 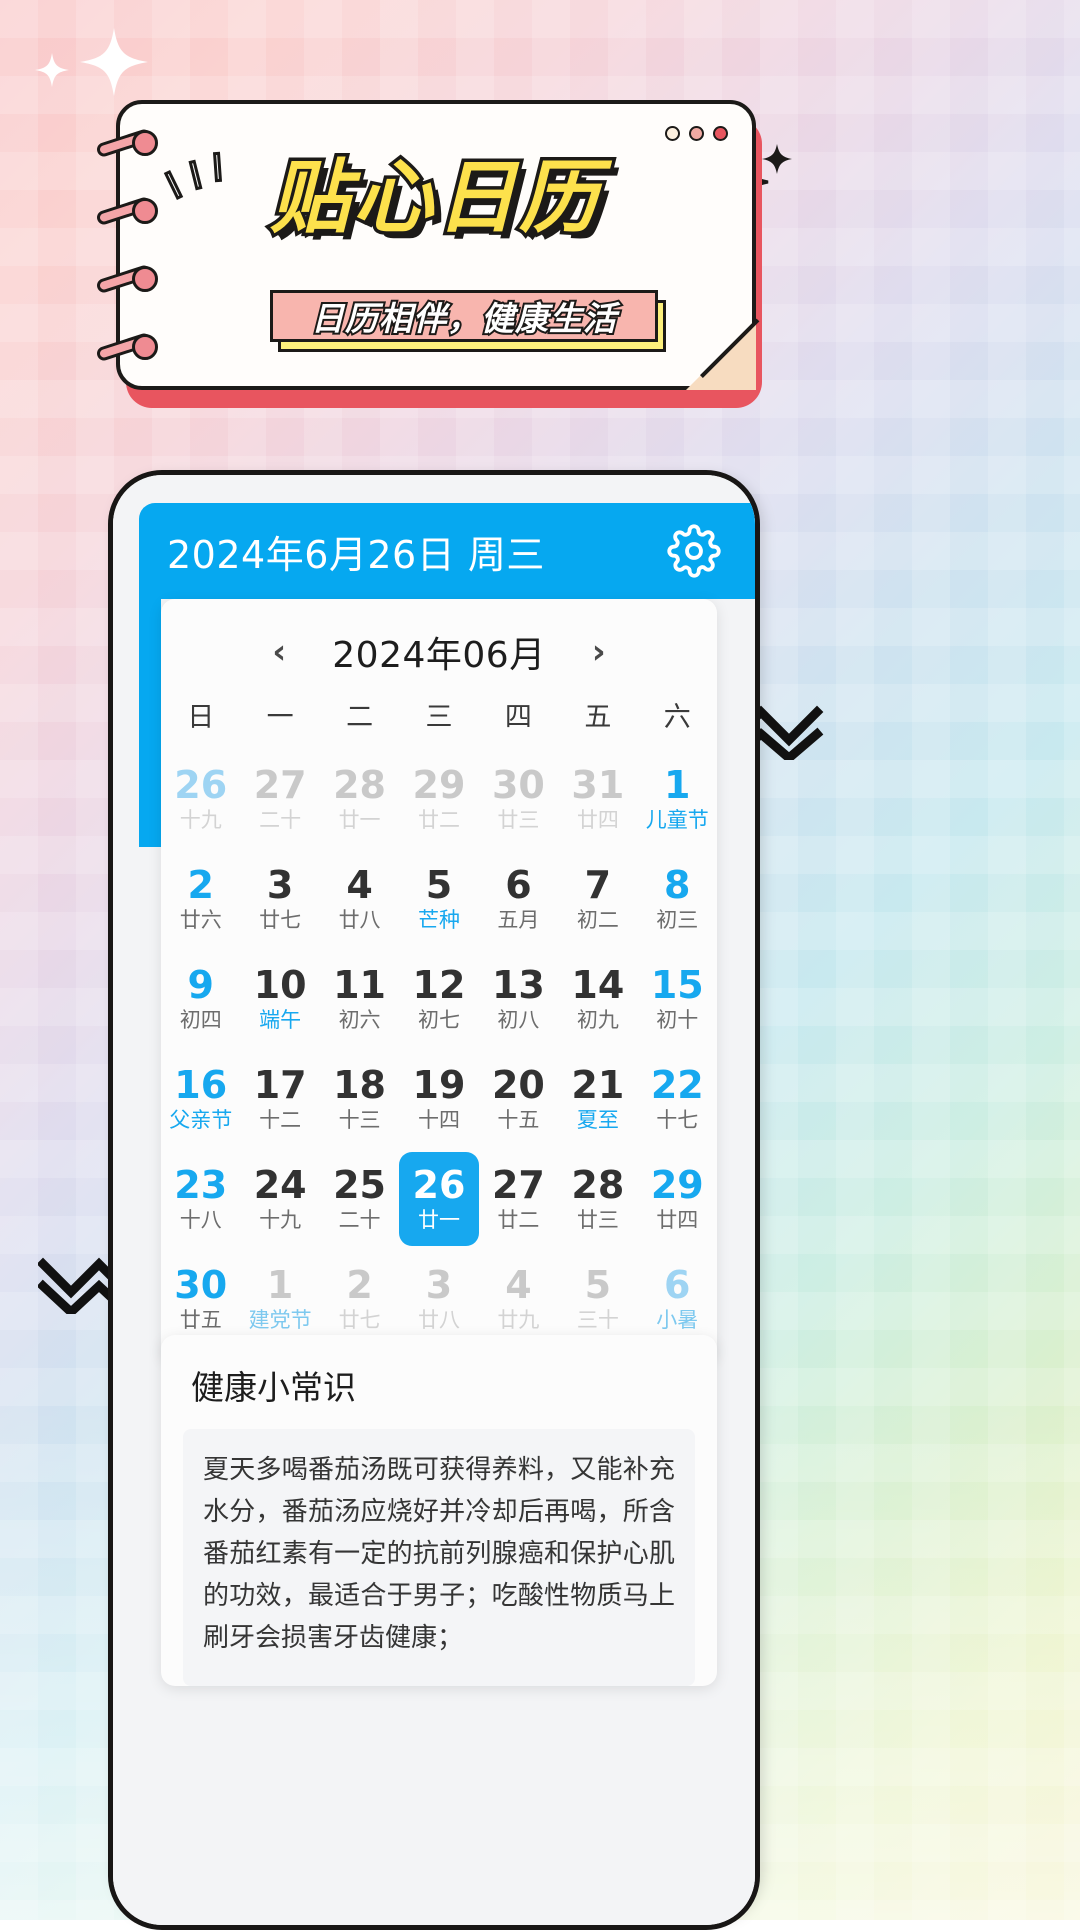 I want to click on weekday-label-5: 五, so click(x=598, y=717).